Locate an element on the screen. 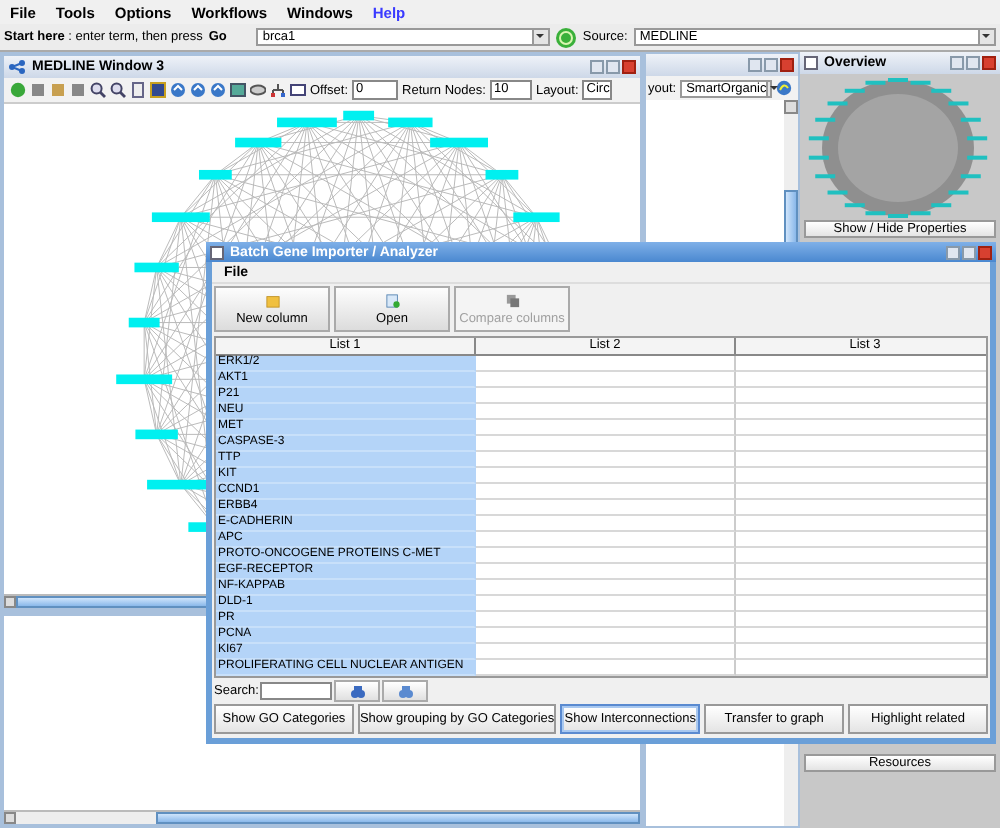 Image resolution: width=1000 pixels, height=828 pixels. go-button is located at coordinates (566, 37).